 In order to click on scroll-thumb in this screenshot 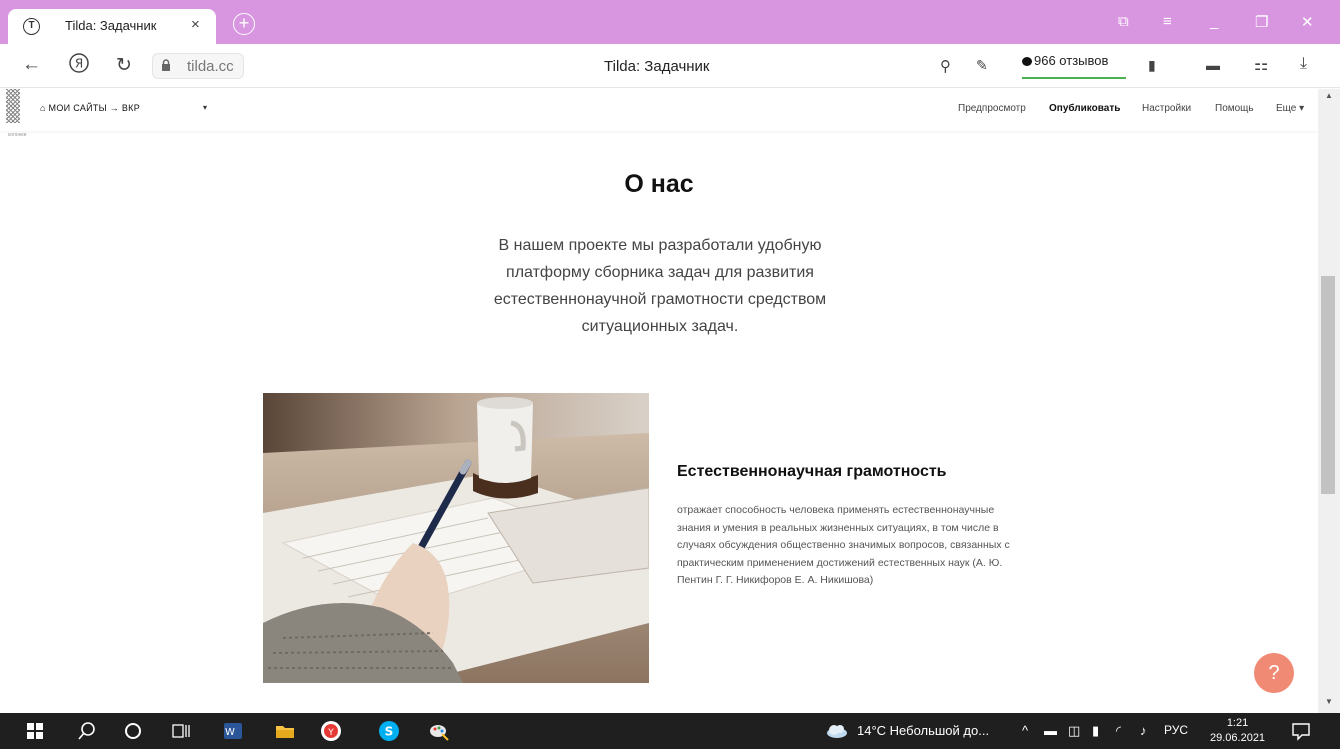, I will do `click(1328, 385)`.